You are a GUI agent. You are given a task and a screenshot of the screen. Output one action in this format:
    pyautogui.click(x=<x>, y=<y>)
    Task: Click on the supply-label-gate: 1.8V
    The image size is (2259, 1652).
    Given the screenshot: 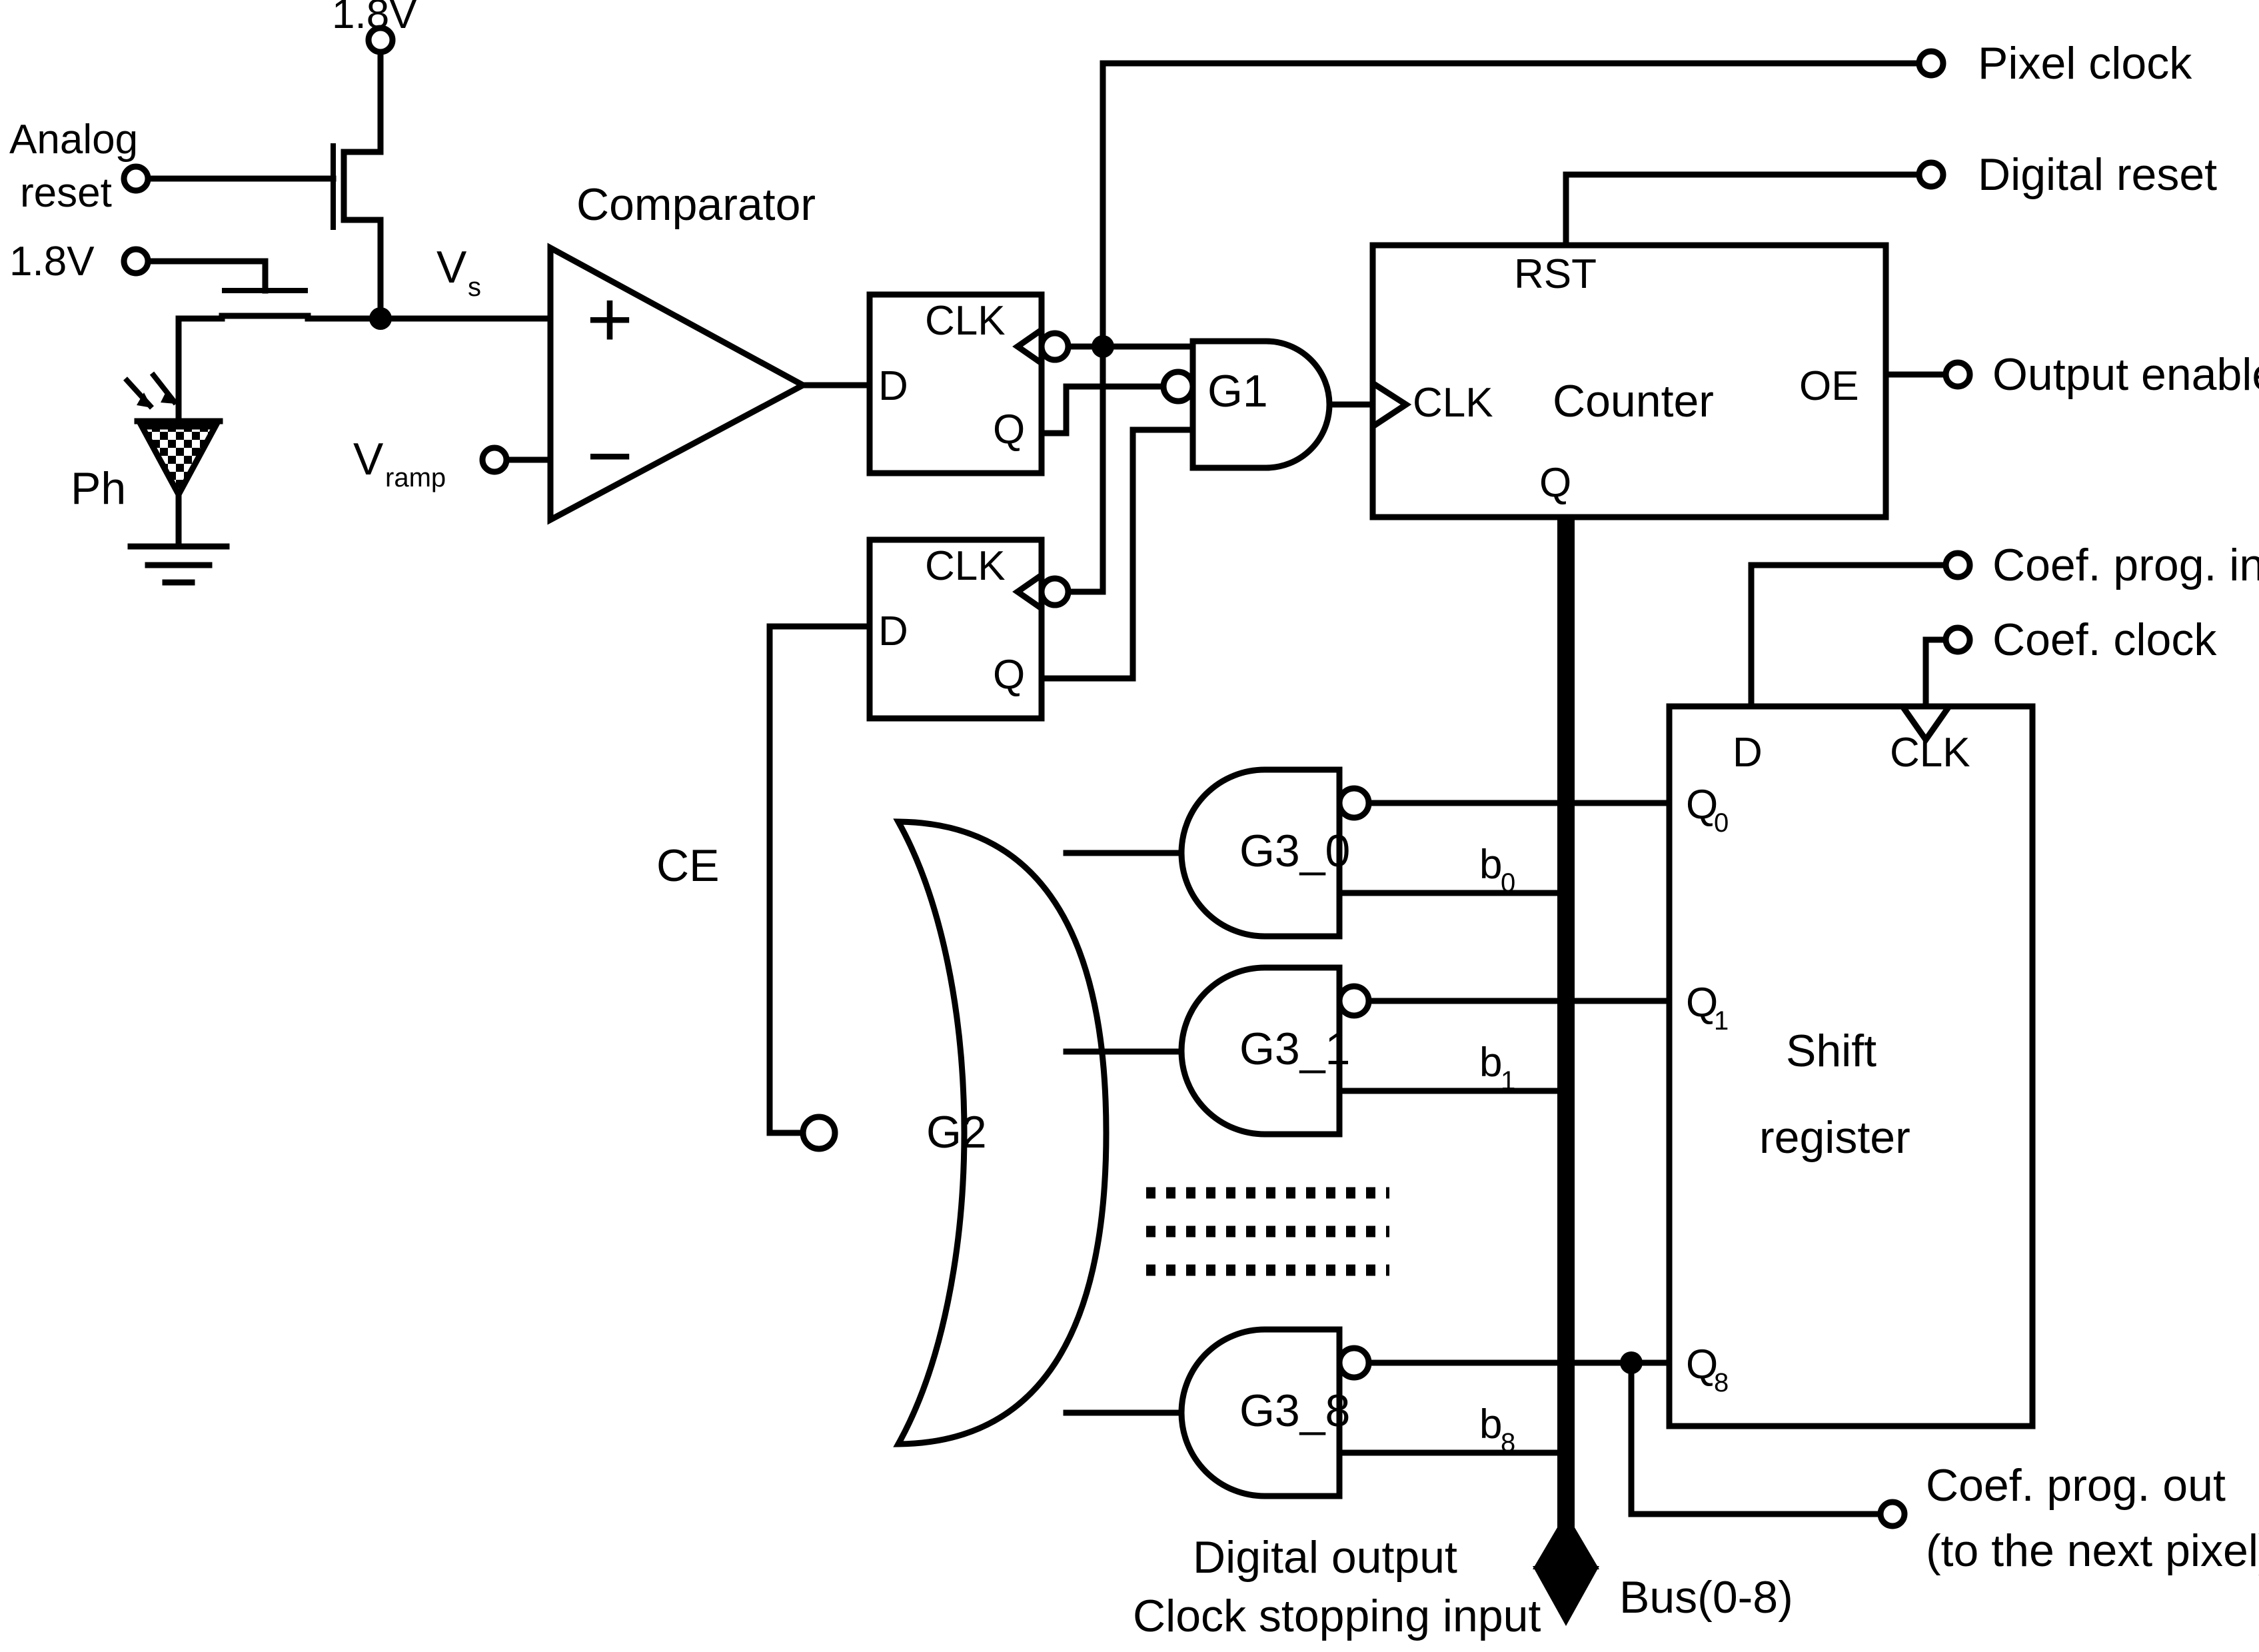 What is the action you would take?
    pyautogui.click(x=52, y=262)
    